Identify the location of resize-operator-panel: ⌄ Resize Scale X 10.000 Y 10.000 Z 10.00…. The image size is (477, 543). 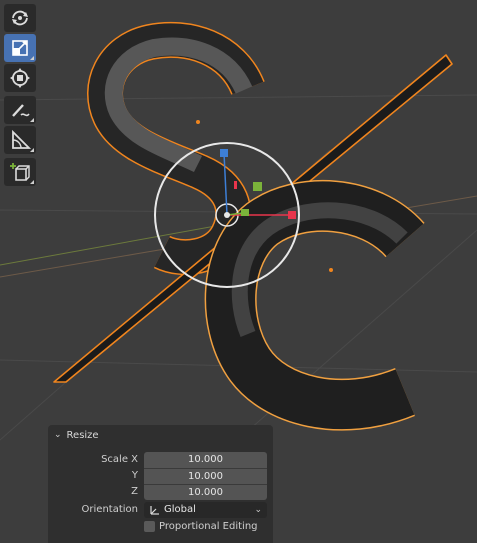
(160, 484).